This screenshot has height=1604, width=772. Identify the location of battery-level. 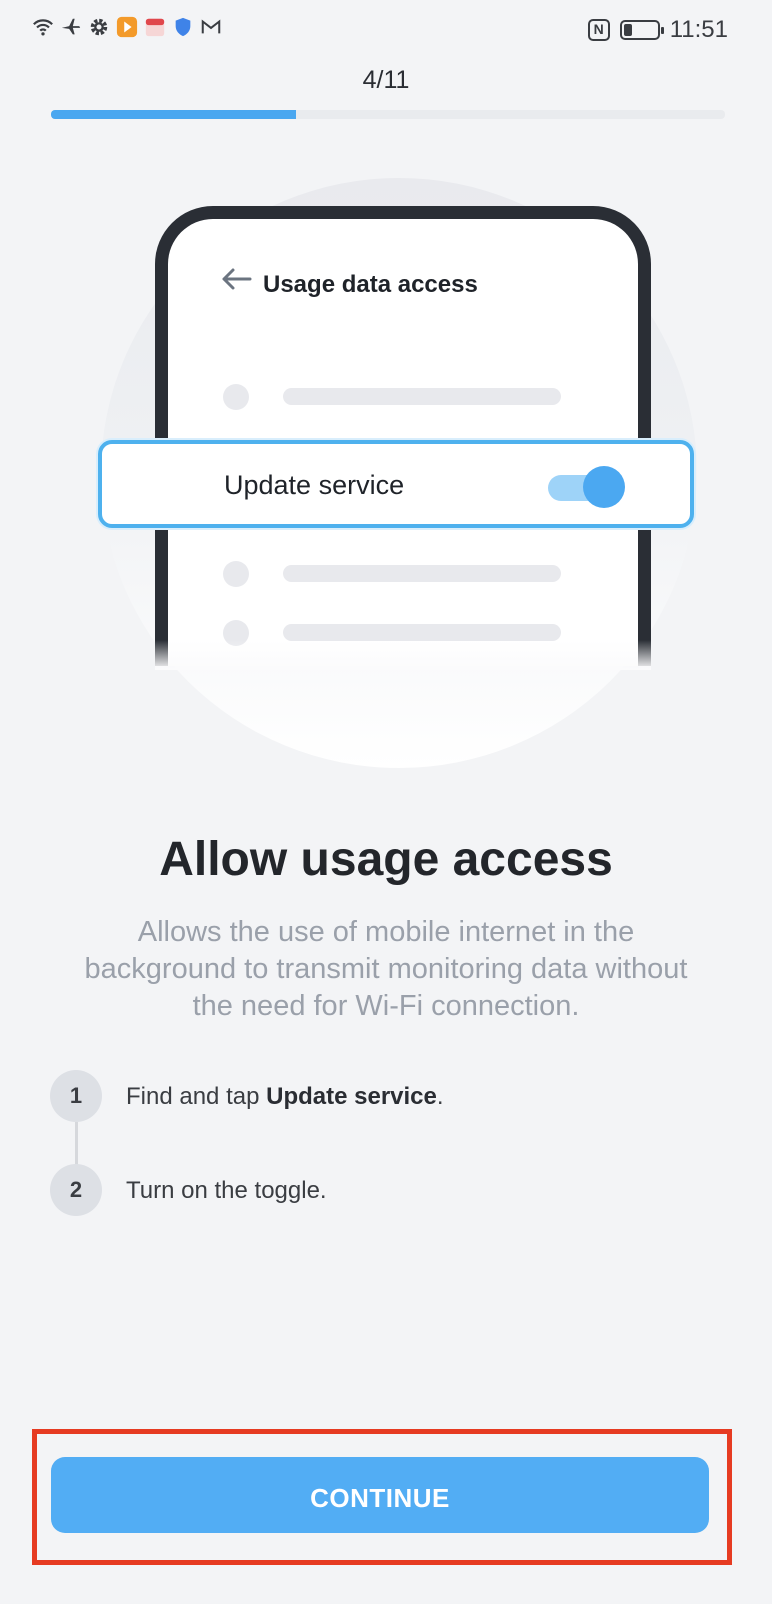
(628, 30).